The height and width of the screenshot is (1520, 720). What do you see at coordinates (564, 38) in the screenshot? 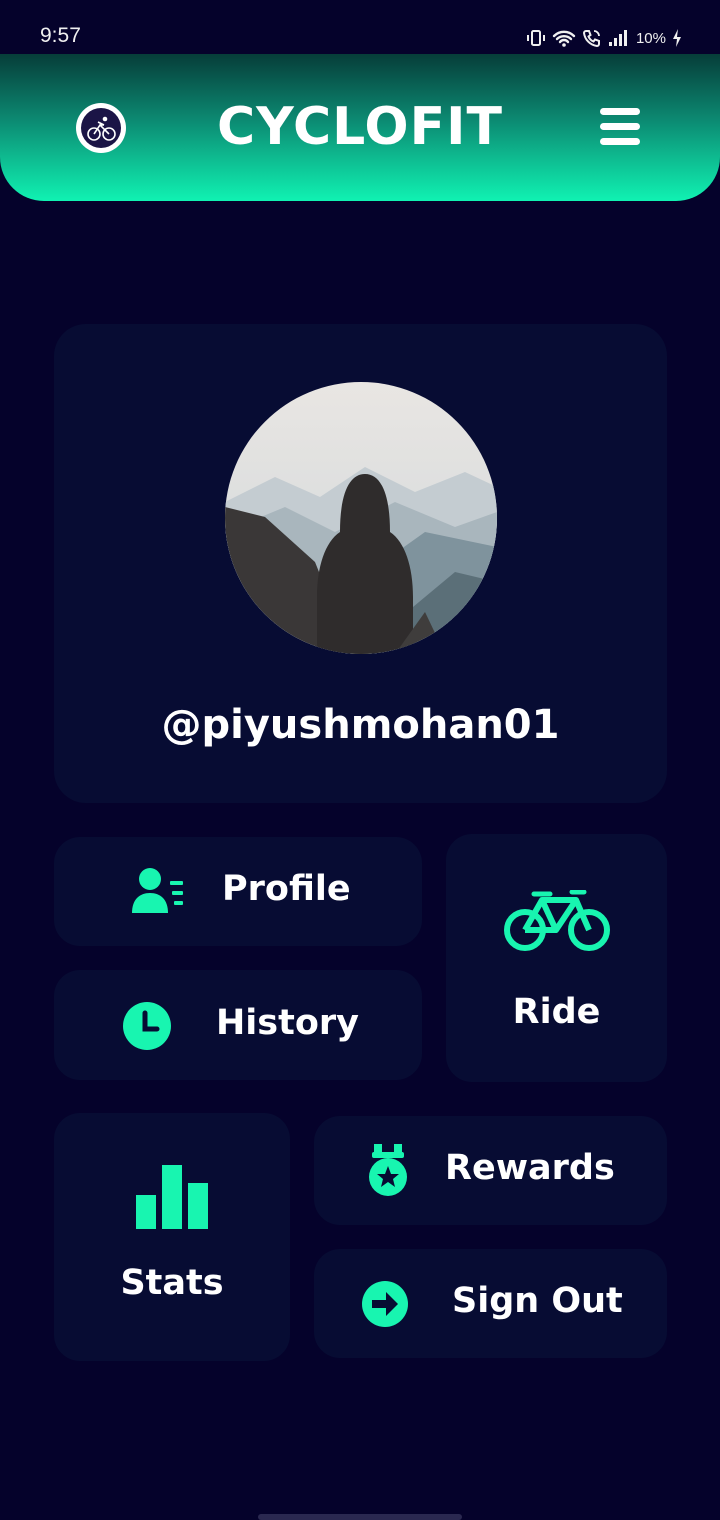
I see `wifi-icon` at bounding box center [564, 38].